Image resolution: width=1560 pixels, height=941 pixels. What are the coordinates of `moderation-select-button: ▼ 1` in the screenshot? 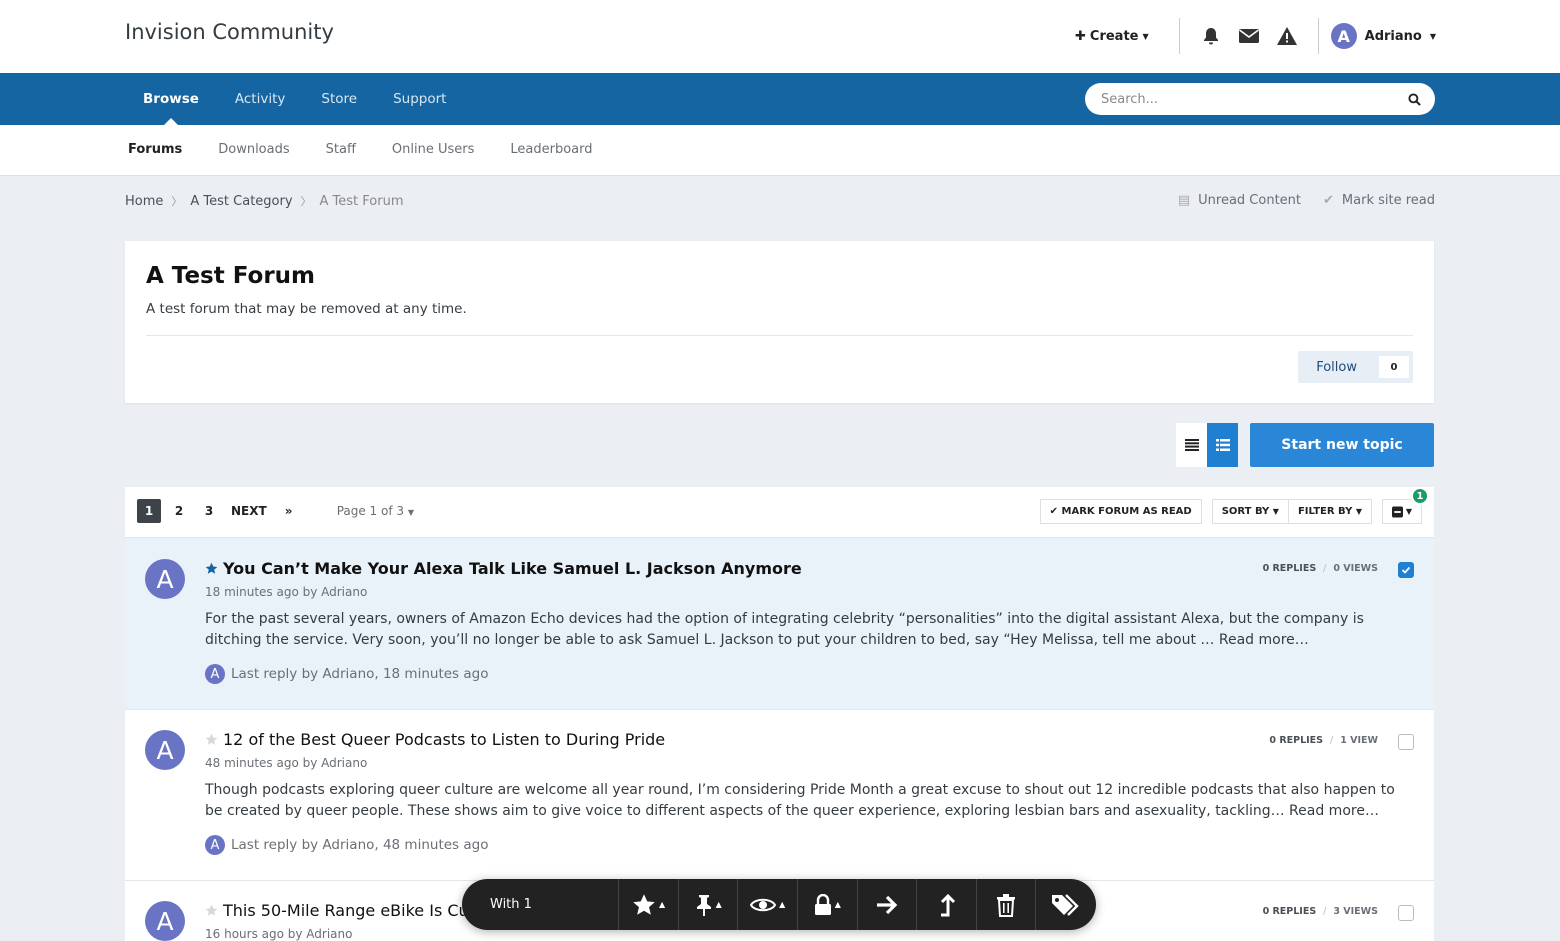 It's located at (1405, 505).